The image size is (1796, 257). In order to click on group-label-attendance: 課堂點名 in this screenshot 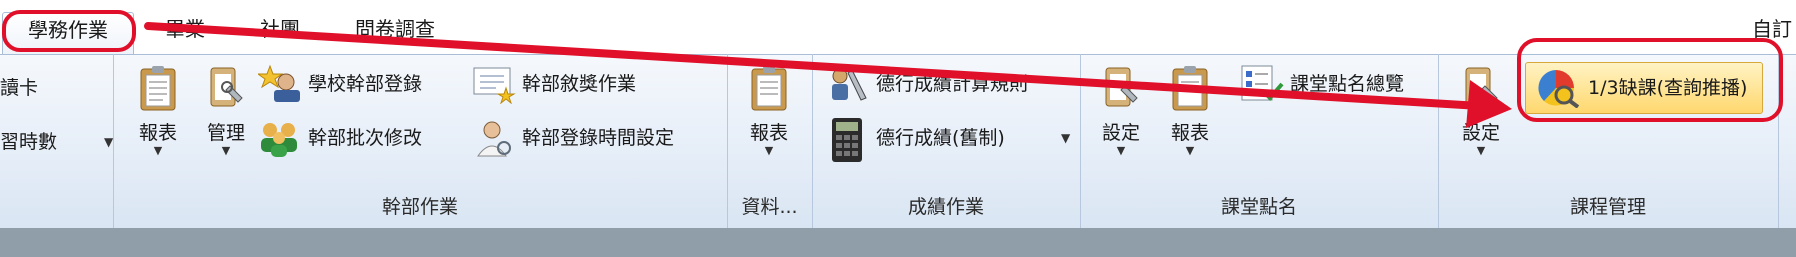, I will do `click(1258, 207)`.